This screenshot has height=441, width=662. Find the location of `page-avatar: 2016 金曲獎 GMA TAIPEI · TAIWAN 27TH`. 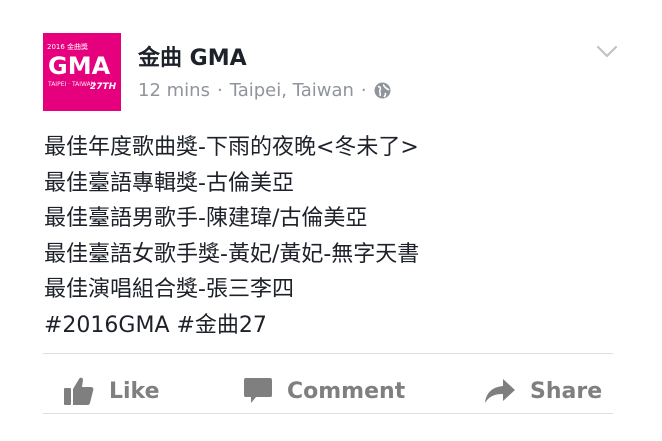

page-avatar: 2016 金曲獎 GMA TAIPEI · TAIWAN 27TH is located at coordinates (82, 72).